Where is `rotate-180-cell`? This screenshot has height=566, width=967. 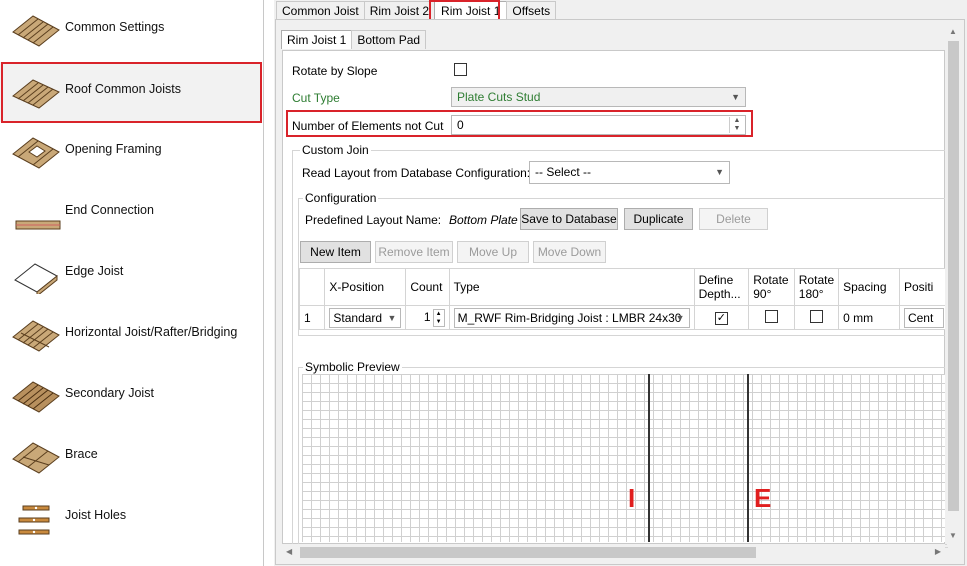 rotate-180-cell is located at coordinates (816, 317).